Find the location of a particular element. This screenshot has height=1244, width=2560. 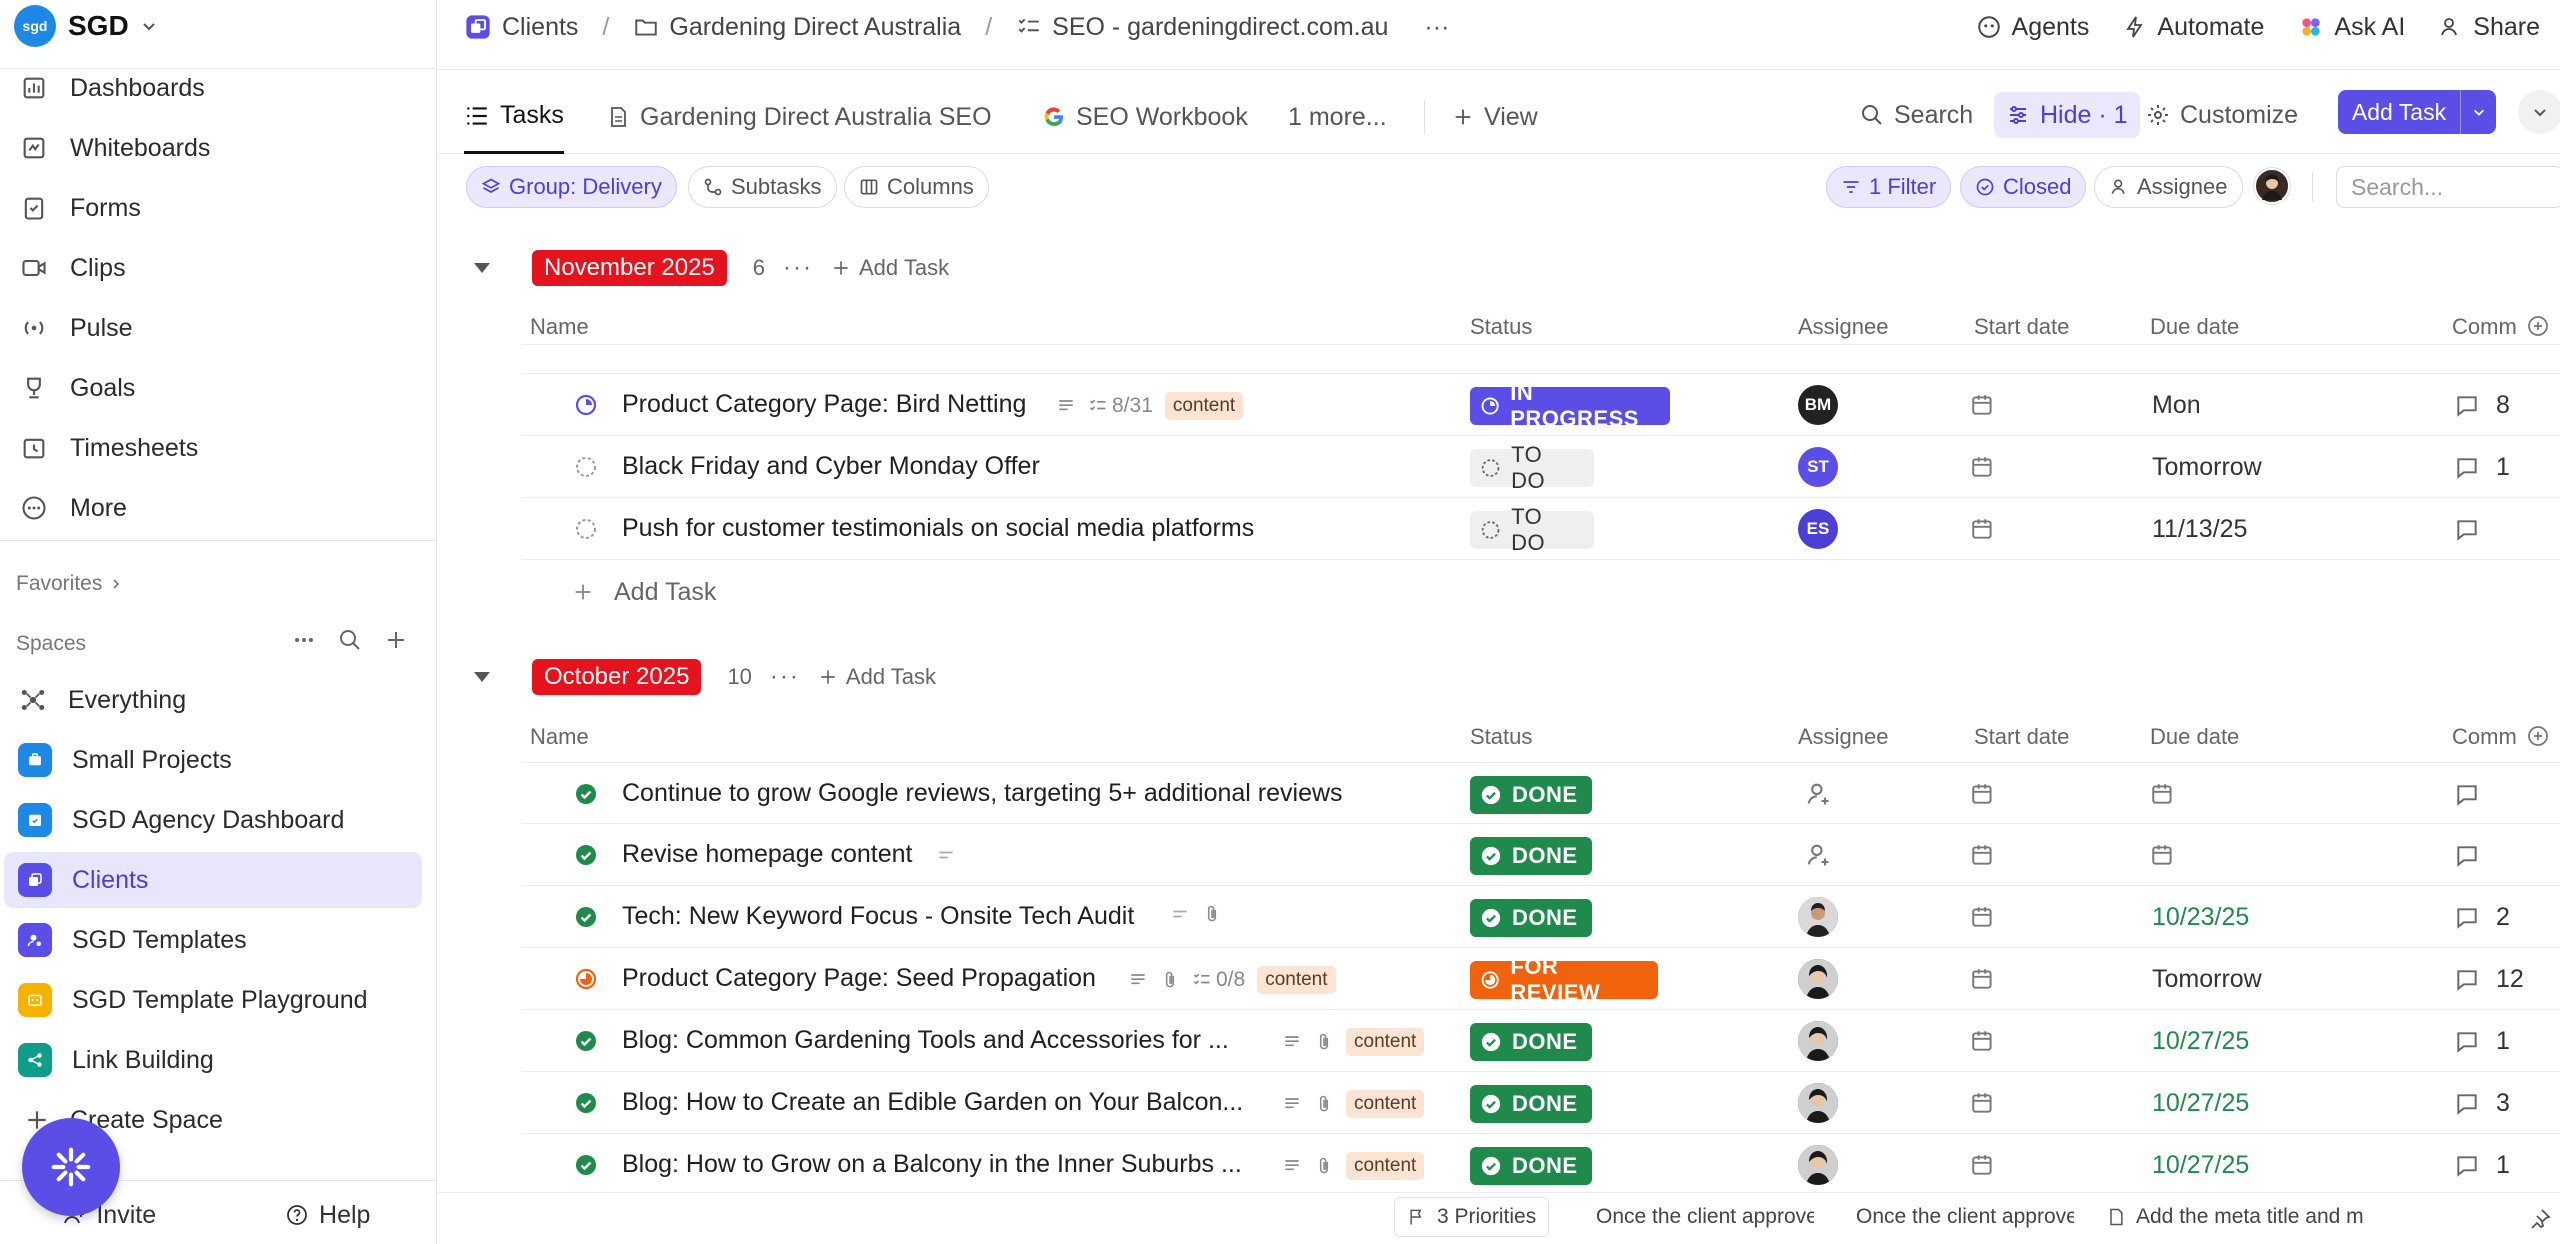

plus-icon is located at coordinates (396, 640).